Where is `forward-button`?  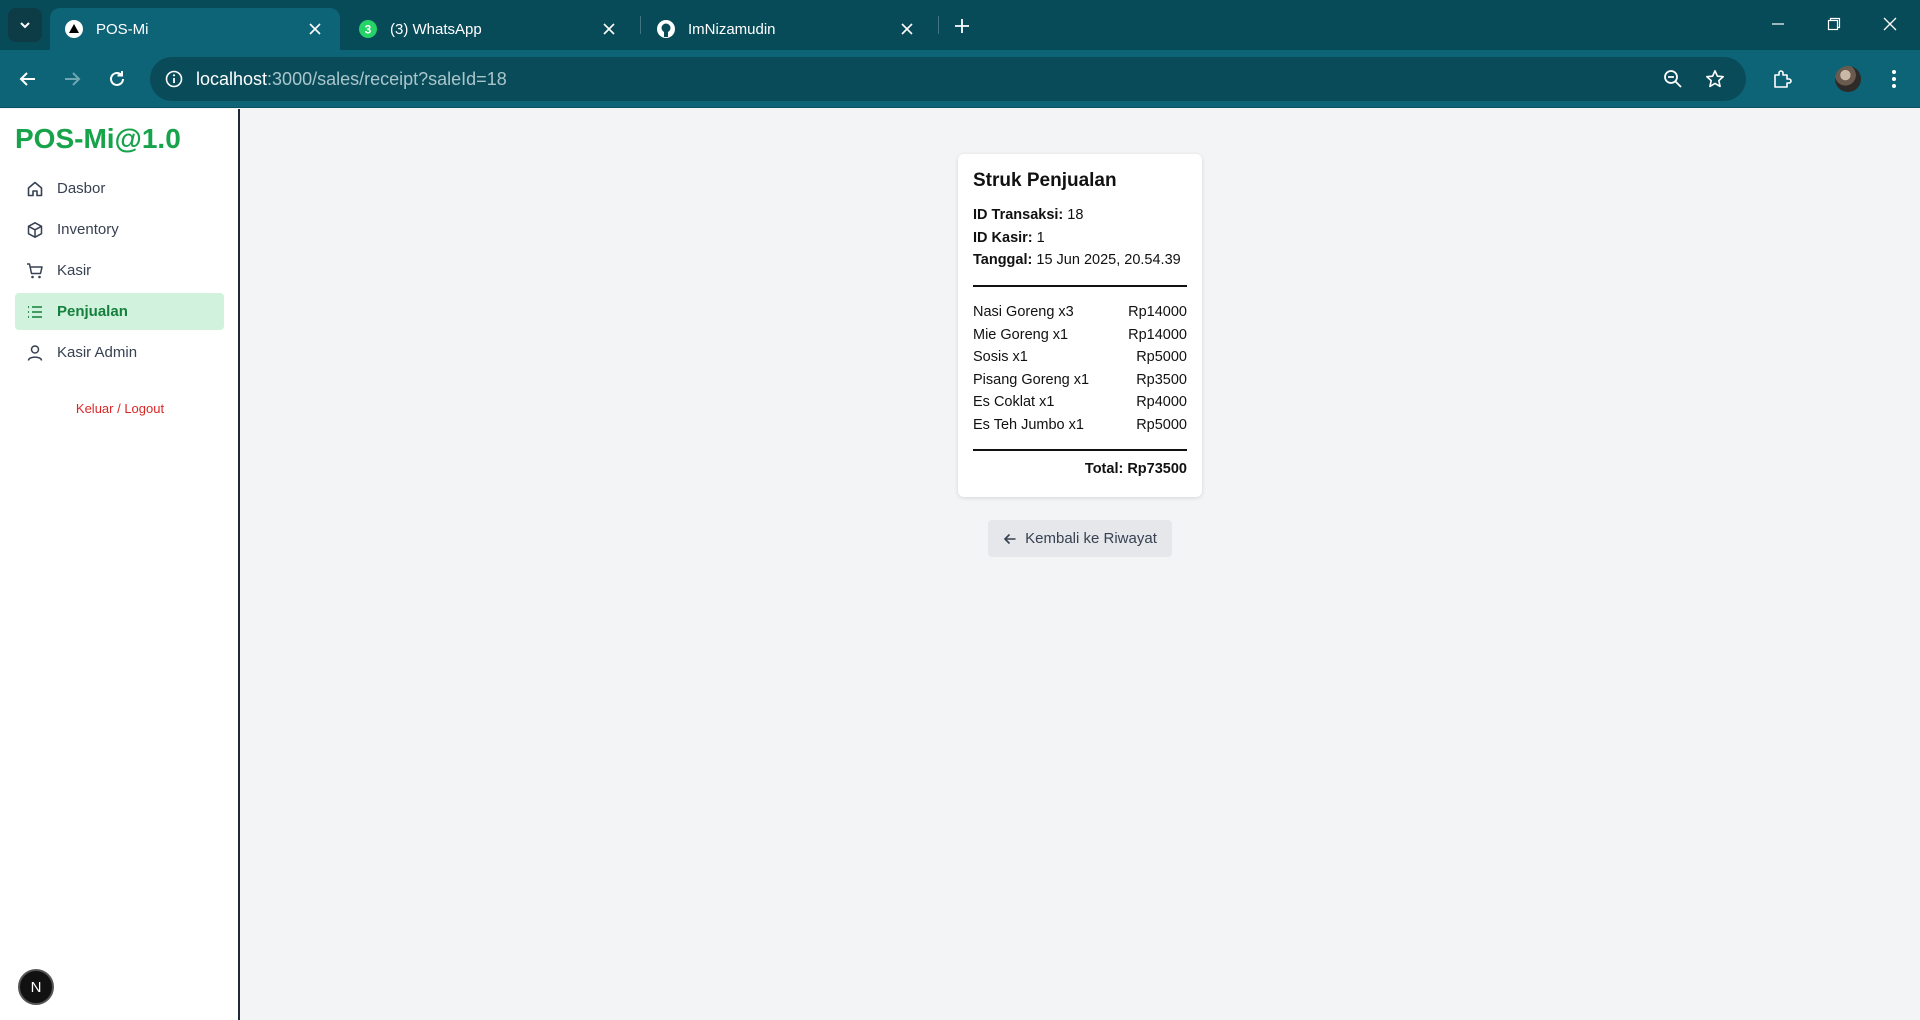 forward-button is located at coordinates (72, 79).